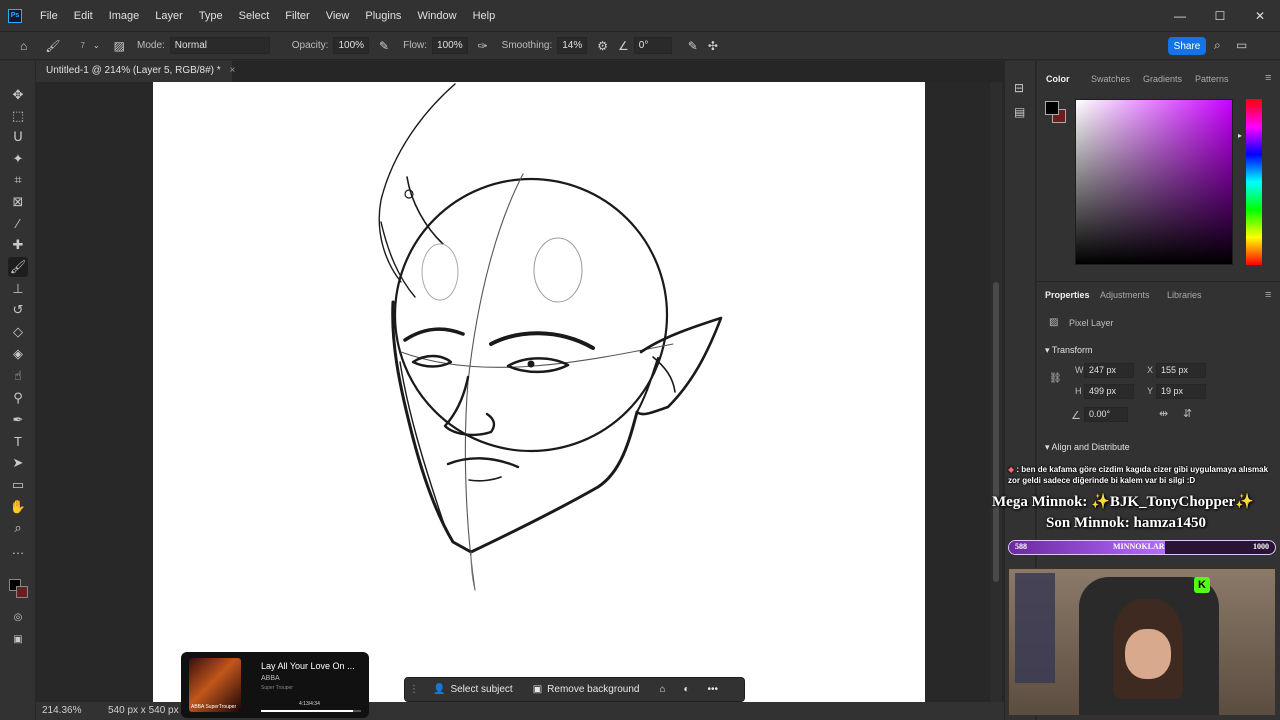 Image resolution: width=1280 pixels, height=720 pixels. What do you see at coordinates (18, 245) in the screenshot?
I see `healing-brush-icon: ✚` at bounding box center [18, 245].